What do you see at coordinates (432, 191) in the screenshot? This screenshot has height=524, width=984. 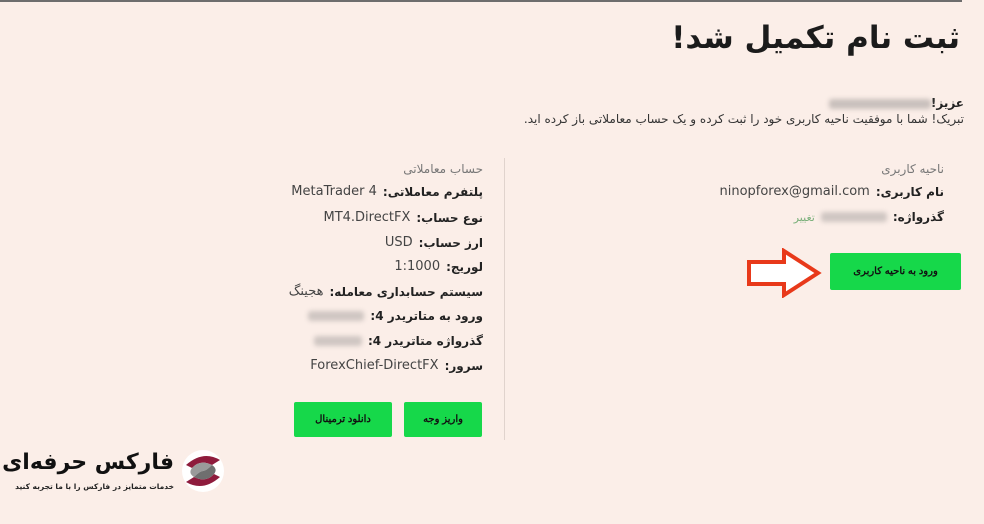 I see `account-row-label: پلتفرم معاملاتی:` at bounding box center [432, 191].